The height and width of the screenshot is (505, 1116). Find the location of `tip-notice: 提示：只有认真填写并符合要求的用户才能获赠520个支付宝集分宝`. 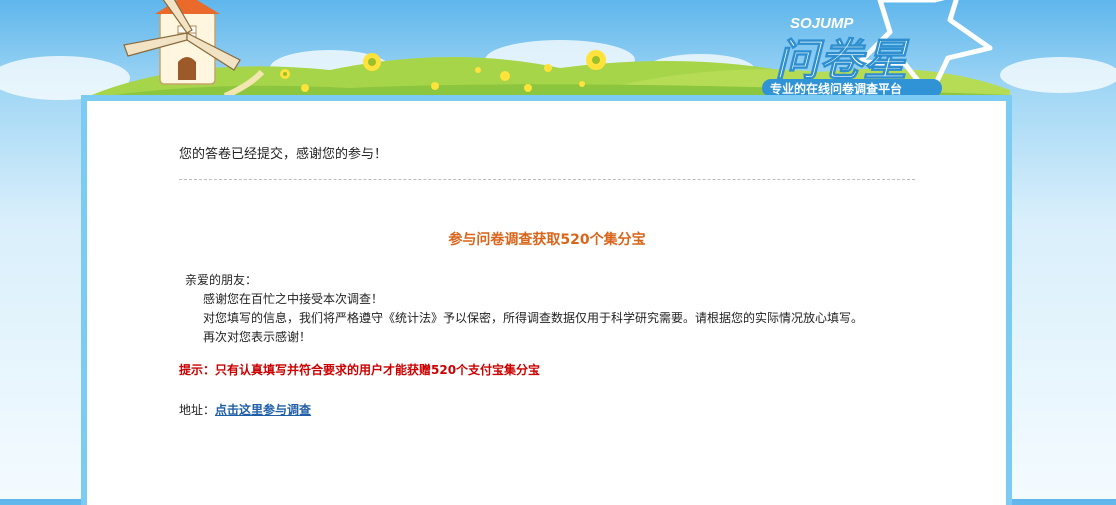

tip-notice: 提示：只有认真填写并符合要求的用户才能获赠520个支付宝集分宝 is located at coordinates (360, 370).